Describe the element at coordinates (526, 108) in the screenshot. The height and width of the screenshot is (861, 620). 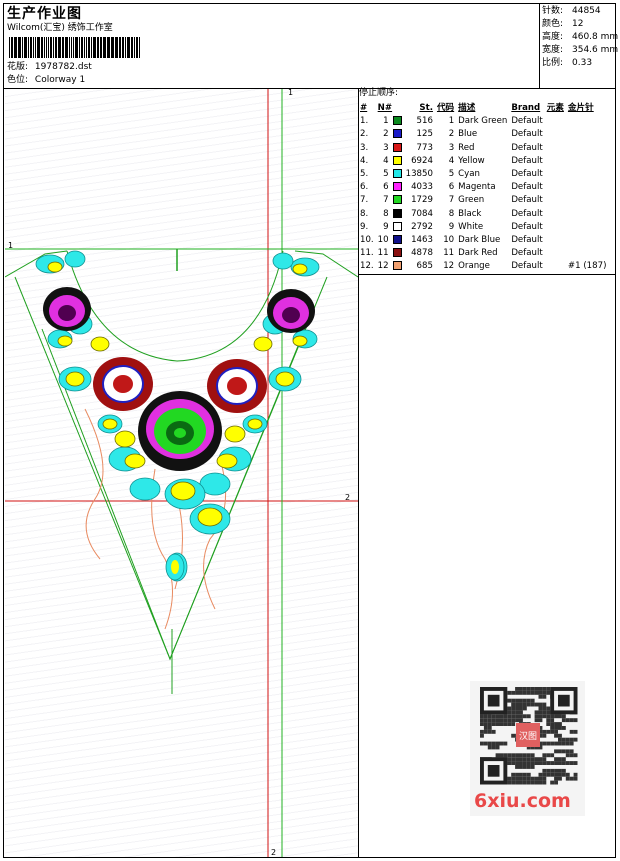
I see `column-header: Brand` at that location.